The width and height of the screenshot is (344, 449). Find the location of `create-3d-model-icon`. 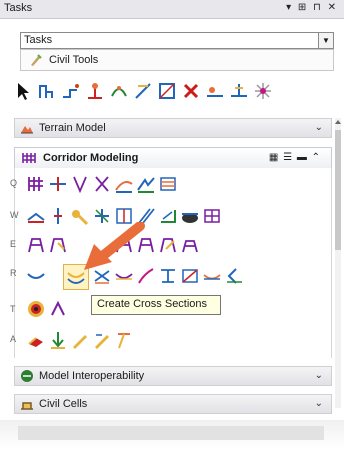

create-3d-model-icon is located at coordinates (36, 340).